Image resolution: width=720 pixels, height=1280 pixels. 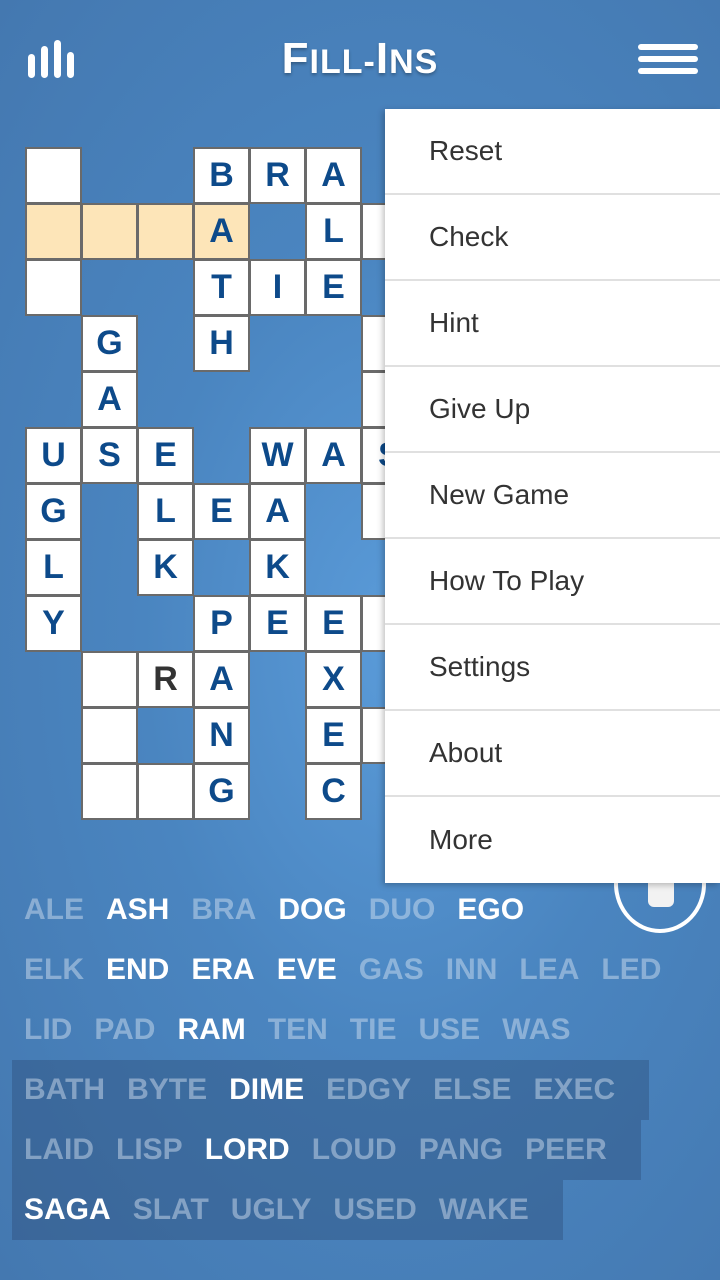 I want to click on word-chip: LORD, so click(x=247, y=1150).